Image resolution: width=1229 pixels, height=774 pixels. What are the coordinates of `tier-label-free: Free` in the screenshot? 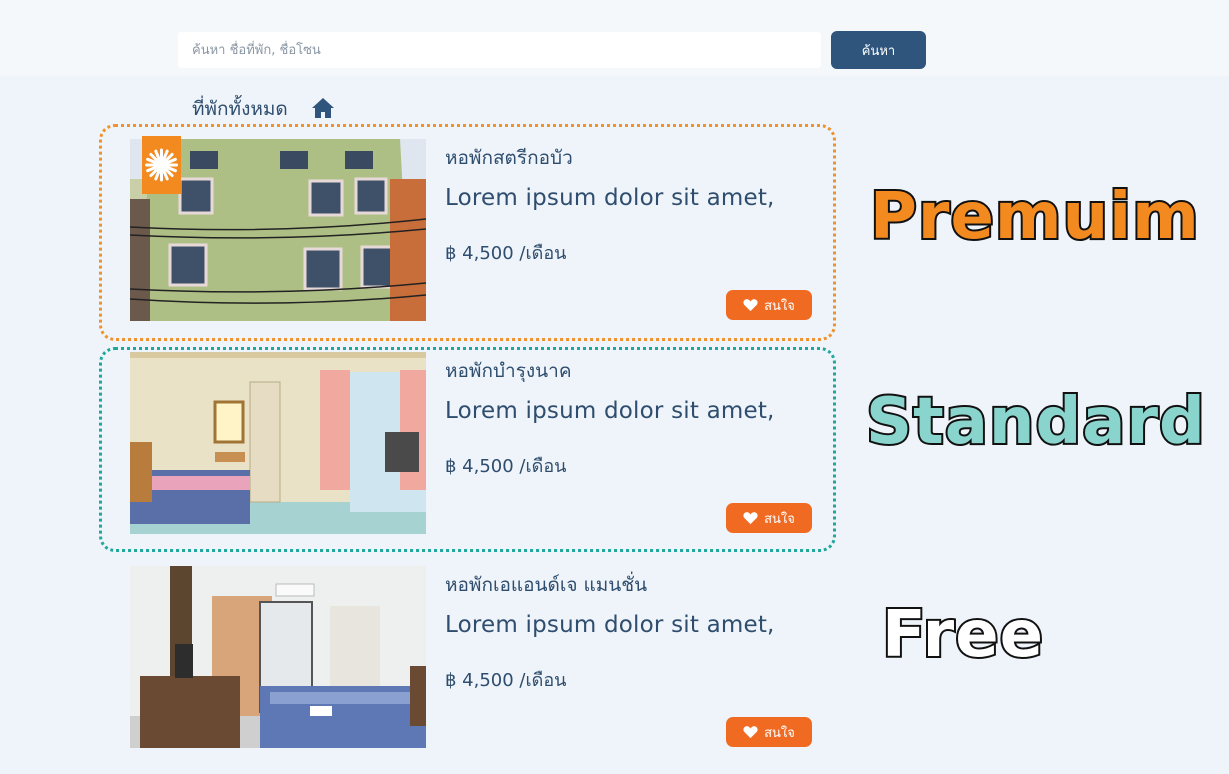 It's located at (962, 635).